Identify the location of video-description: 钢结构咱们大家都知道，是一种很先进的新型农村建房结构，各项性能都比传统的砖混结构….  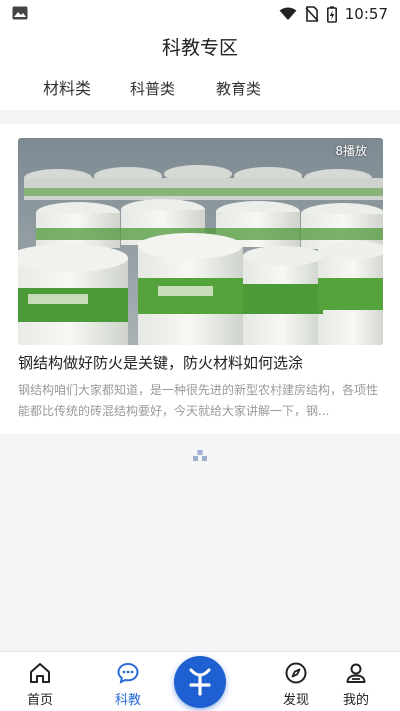
(198, 400).